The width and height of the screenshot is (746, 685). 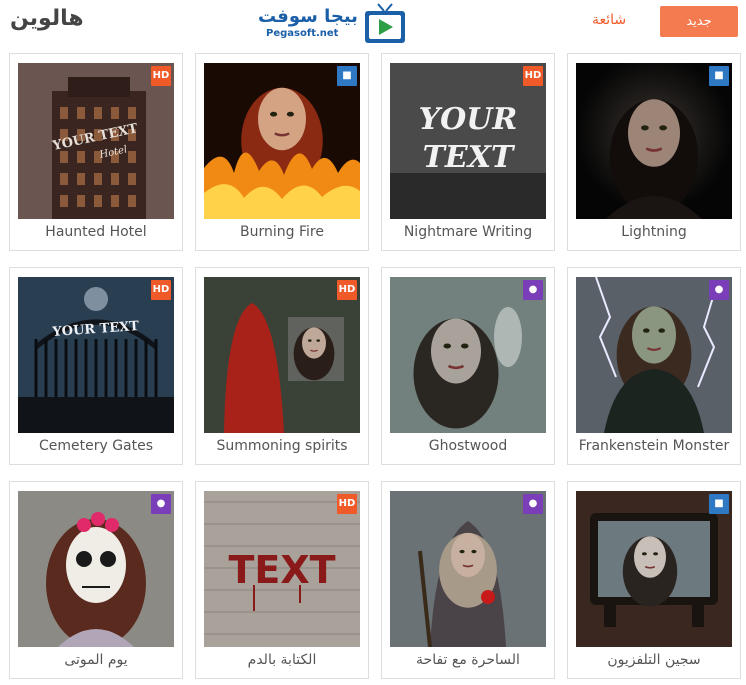 I want to click on effect-label: Nightmare Writing, so click(x=468, y=232).